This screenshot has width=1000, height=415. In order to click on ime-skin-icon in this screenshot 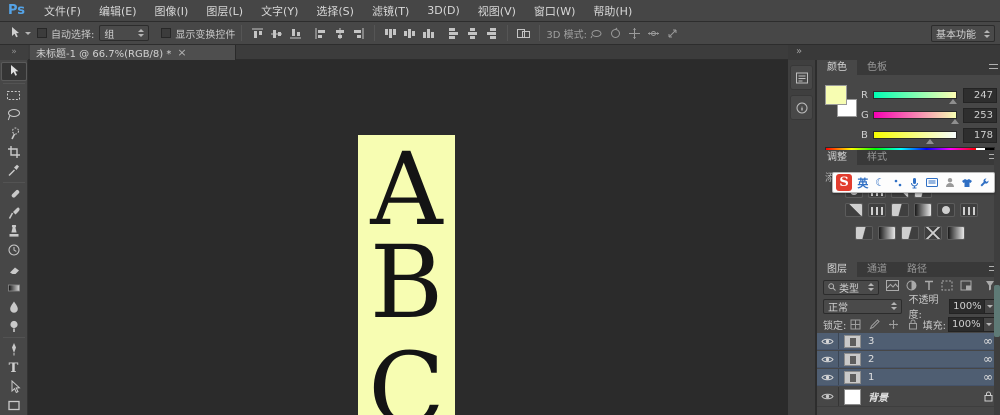, I will do `click(966, 183)`.